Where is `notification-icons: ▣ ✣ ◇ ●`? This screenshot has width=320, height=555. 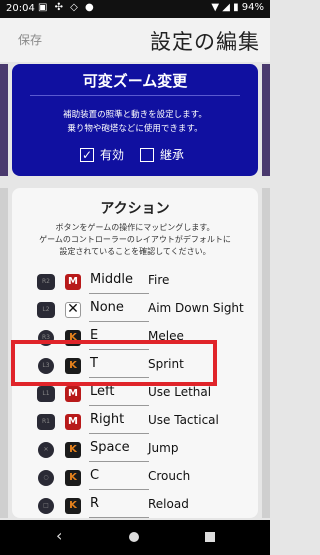
notification-icons: ▣ ✣ ◇ ● is located at coordinates (67, 7).